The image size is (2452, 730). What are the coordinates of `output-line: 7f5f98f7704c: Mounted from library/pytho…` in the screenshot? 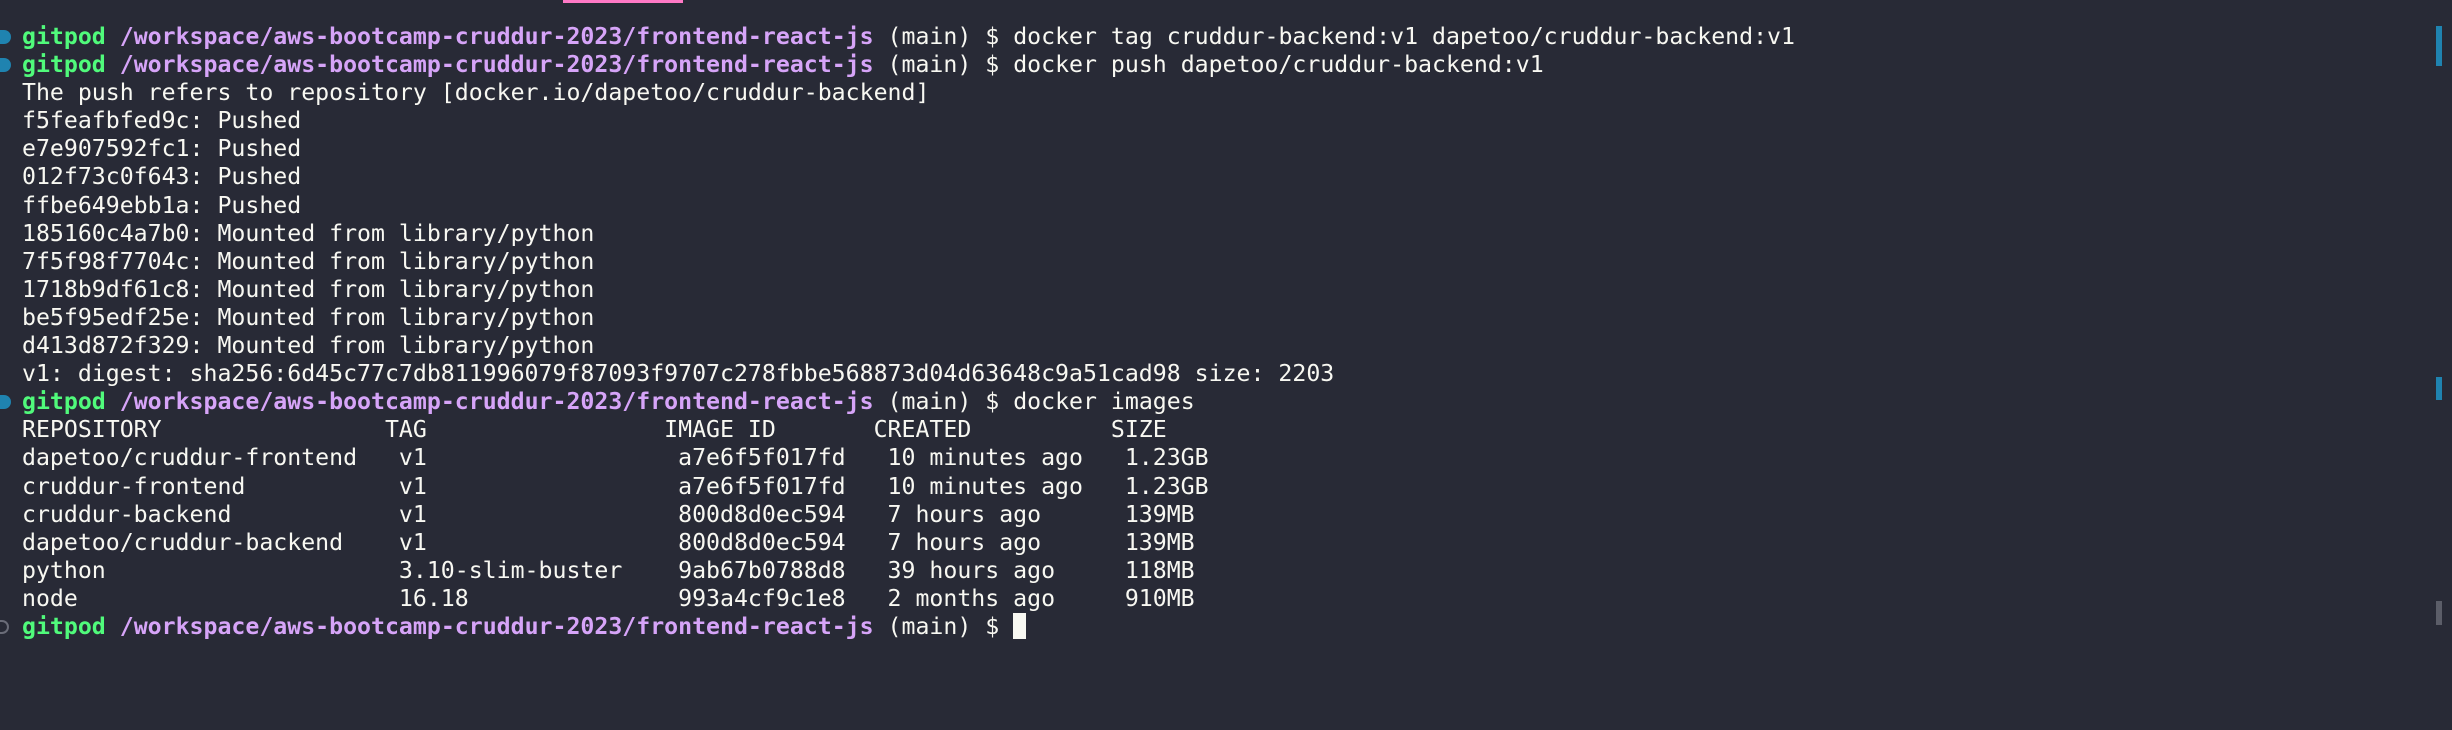 It's located at (308, 261).